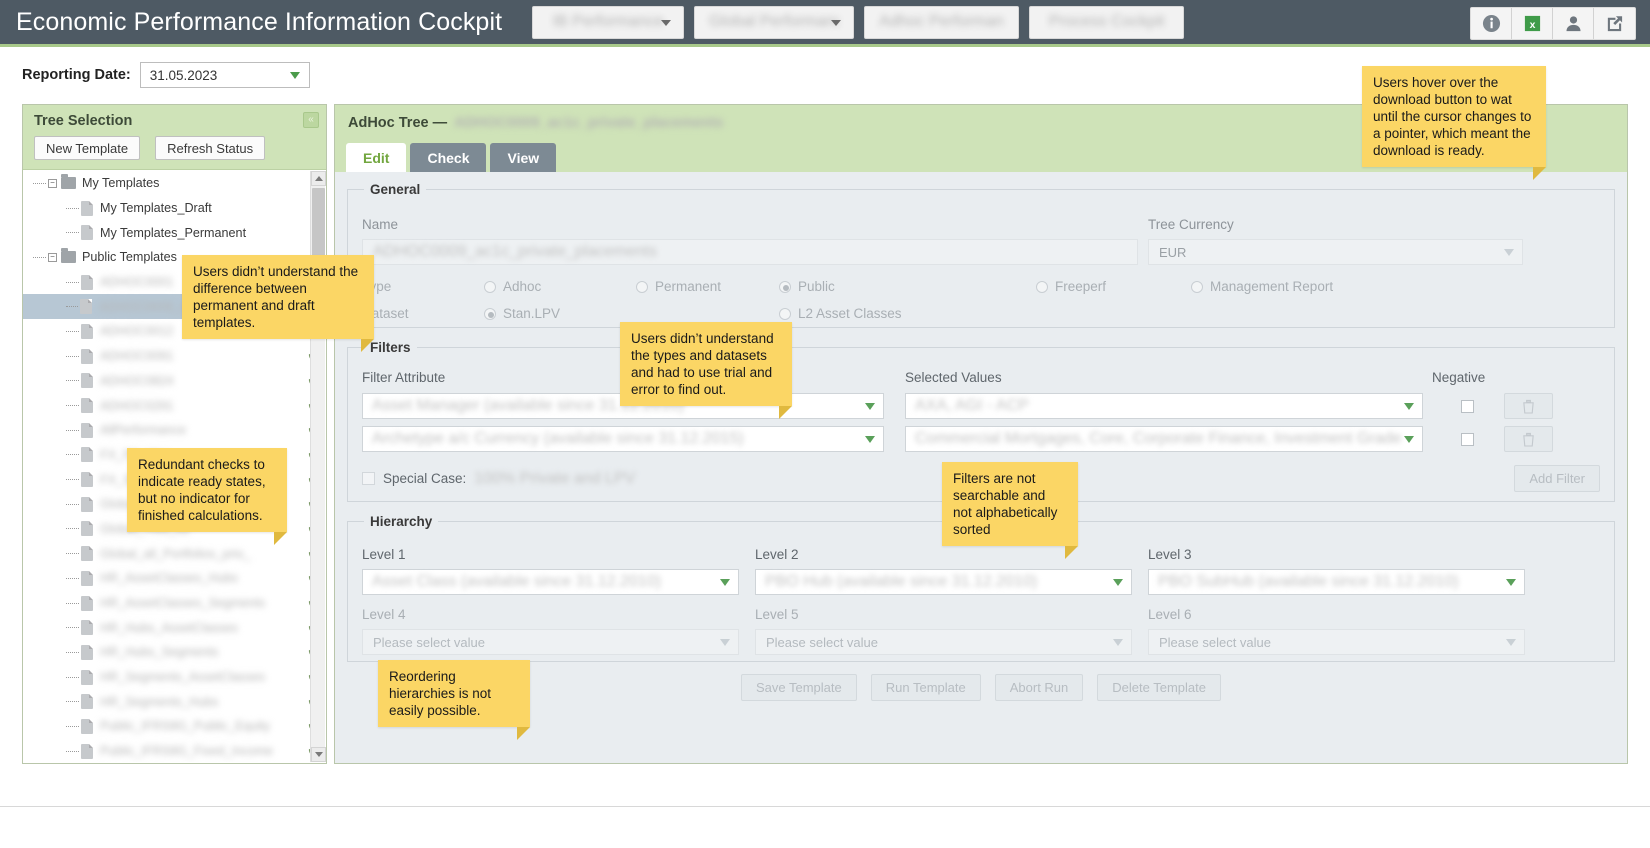 The height and width of the screenshot is (848, 1650). Describe the element at coordinates (318, 754) in the screenshot. I see `scroll-down-icon` at that location.